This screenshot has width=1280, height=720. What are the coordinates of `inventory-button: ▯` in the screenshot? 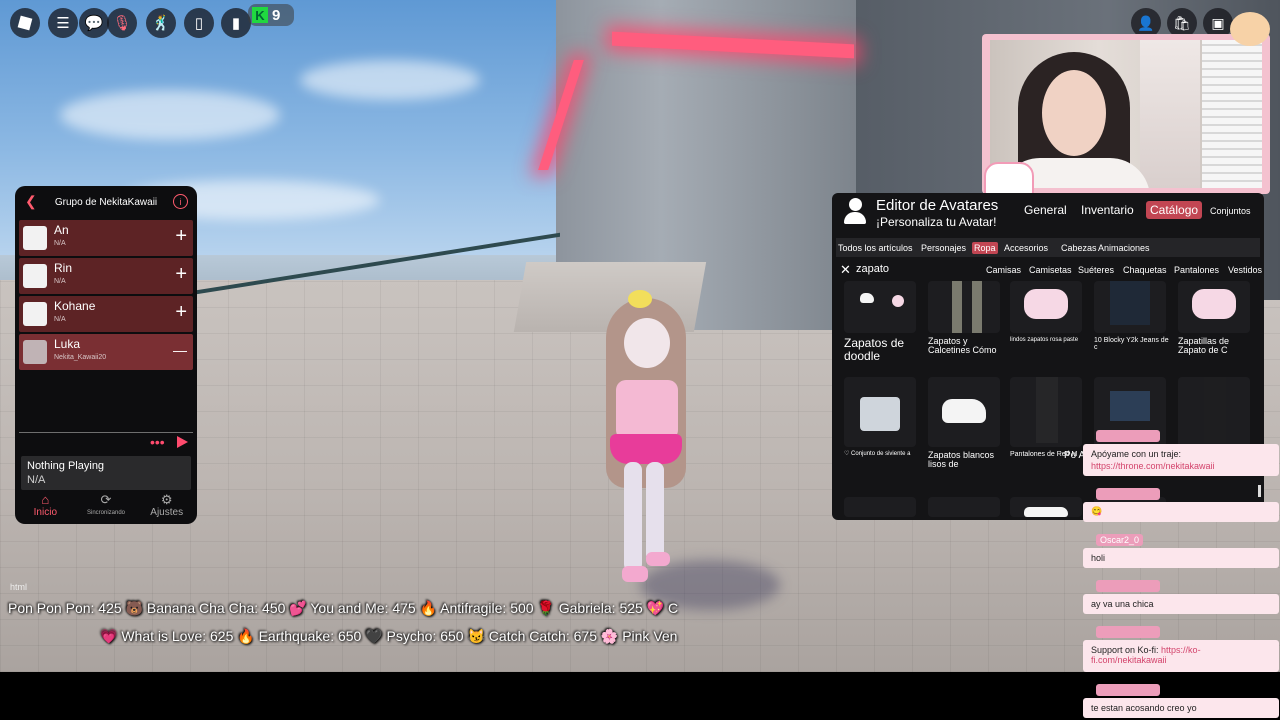 It's located at (199, 23).